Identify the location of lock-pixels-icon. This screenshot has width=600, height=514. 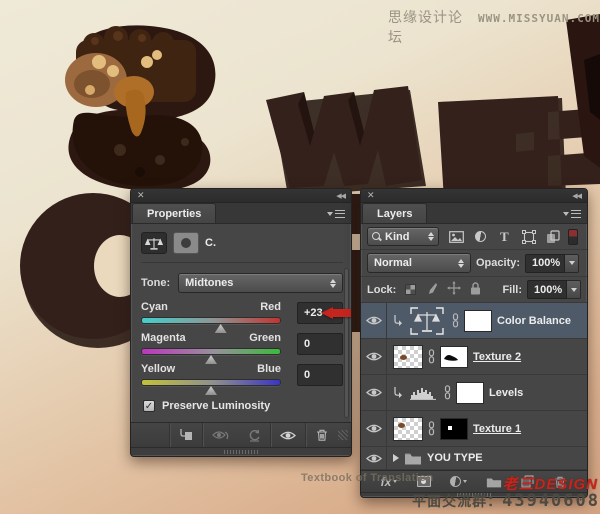
(431, 290).